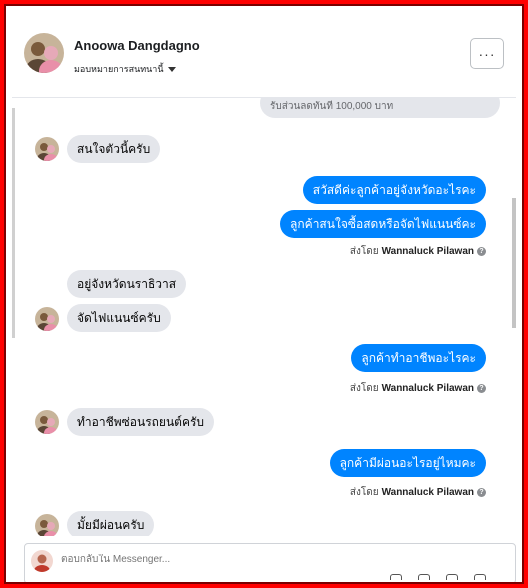 This screenshot has width=528, height=588. I want to click on message-bubble-incoming: มั้ยมีผ่อนครับ, so click(111, 523).